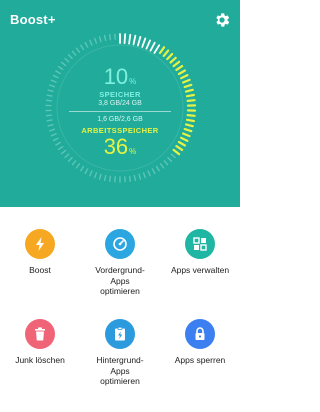 The image size is (320, 412). I want to click on lightning-icon, so click(40, 244).